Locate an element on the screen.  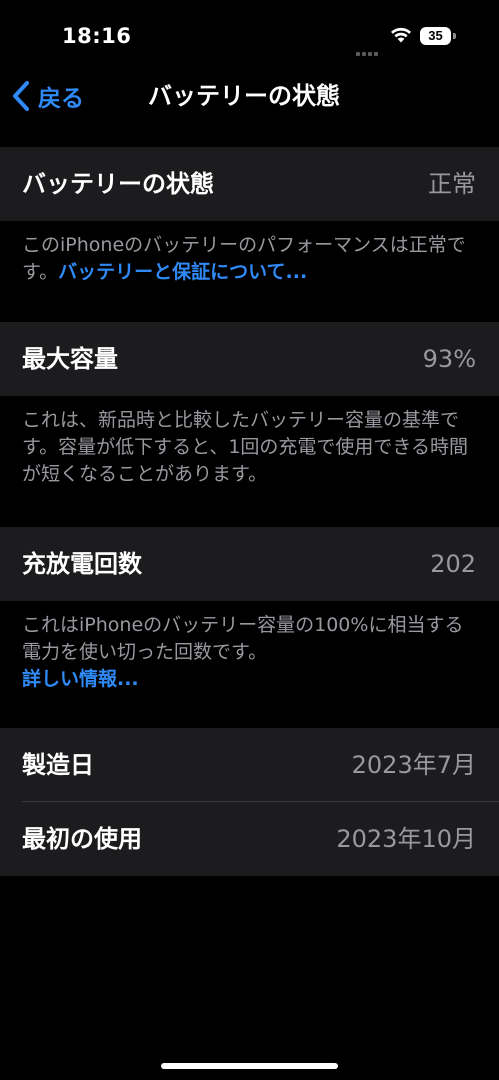
back-button: 戻る is located at coordinates (47, 96).